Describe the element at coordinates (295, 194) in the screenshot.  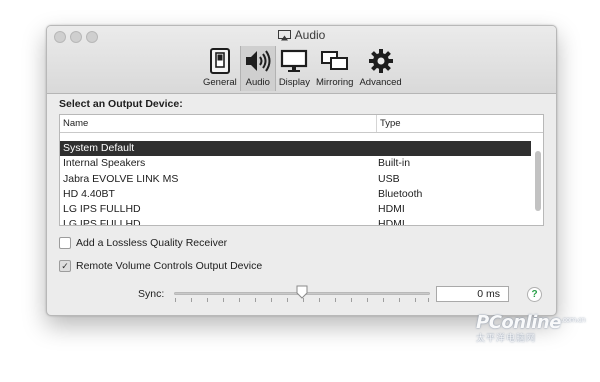
I see `table-row: HD 4.40BT Bluetooth` at that location.